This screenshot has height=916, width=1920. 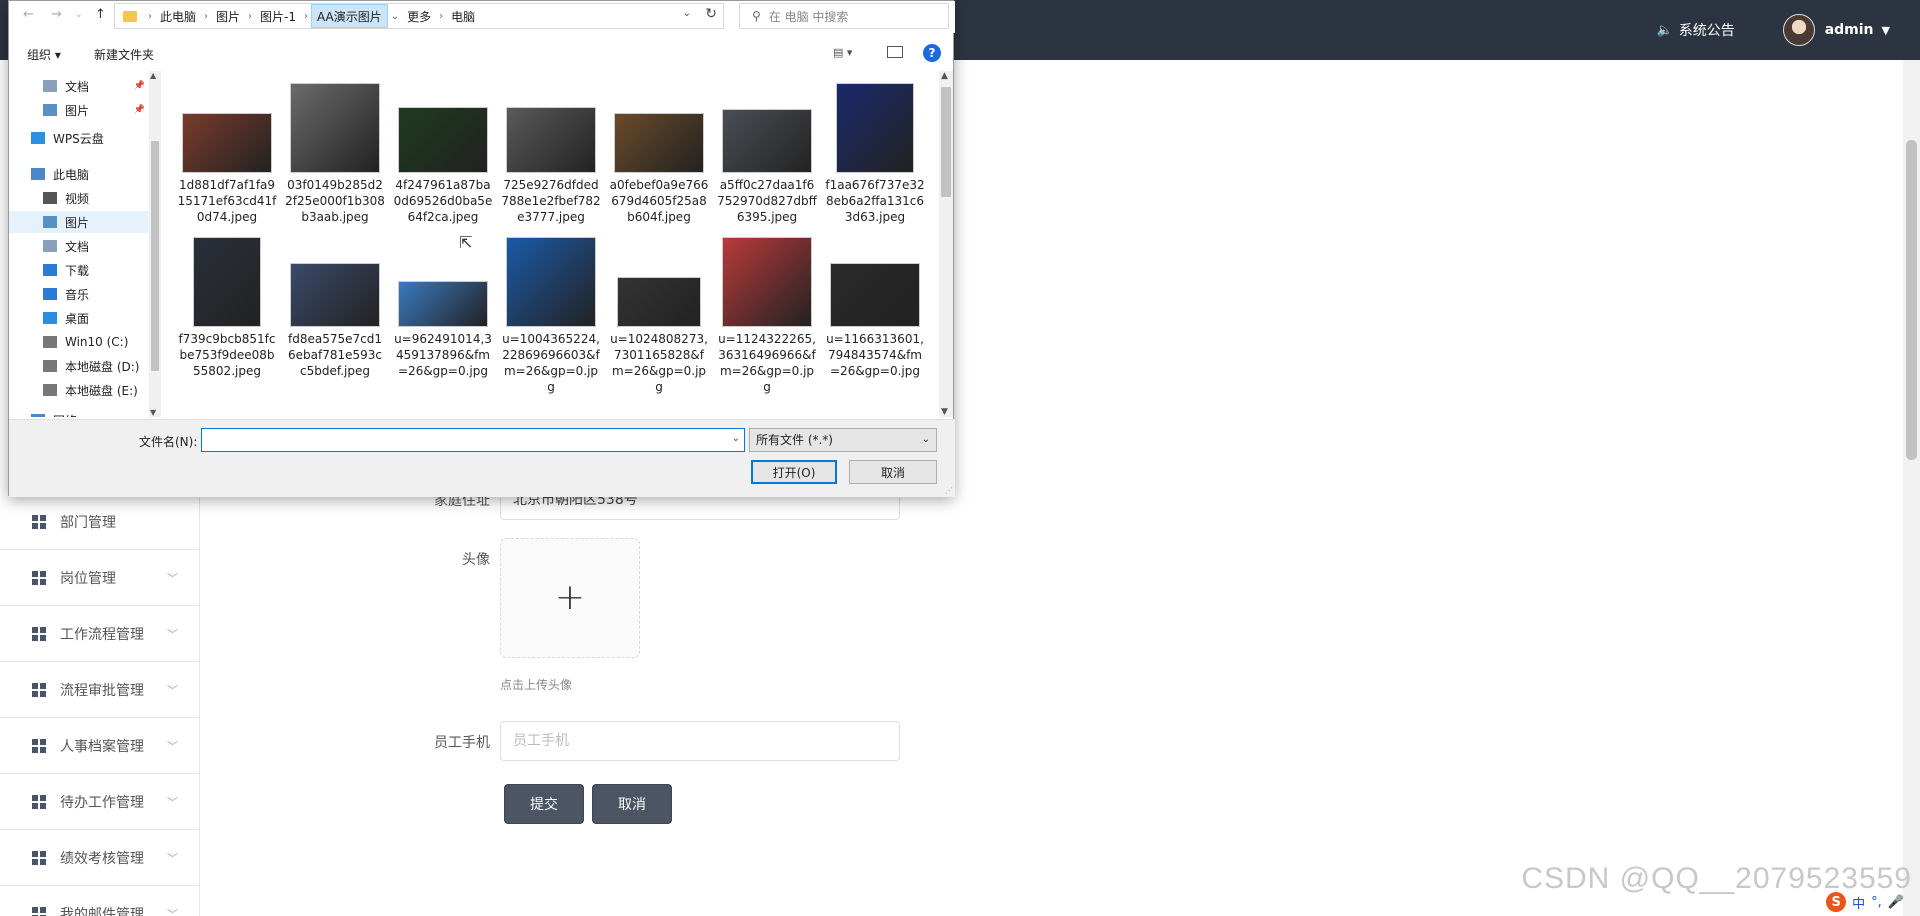 What do you see at coordinates (79, 86) in the screenshot?
I see `tree-item: 文档 📌` at bounding box center [79, 86].